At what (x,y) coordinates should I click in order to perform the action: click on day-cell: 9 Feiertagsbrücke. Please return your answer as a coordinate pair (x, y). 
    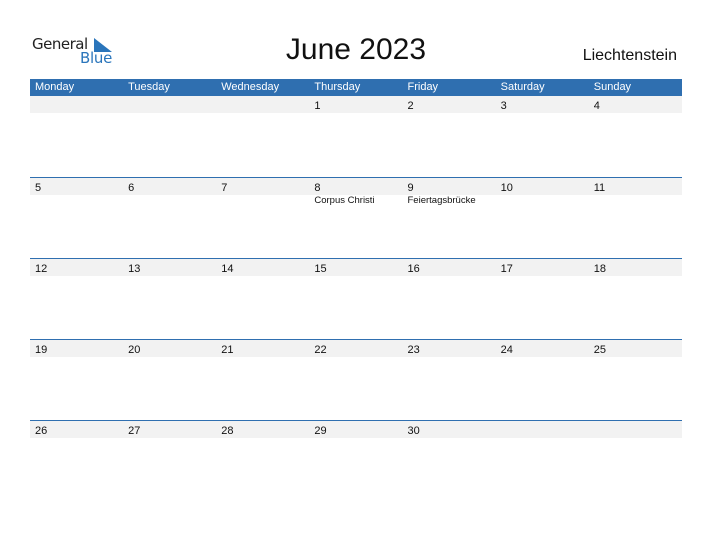
    Looking at the image, I should click on (449, 192).